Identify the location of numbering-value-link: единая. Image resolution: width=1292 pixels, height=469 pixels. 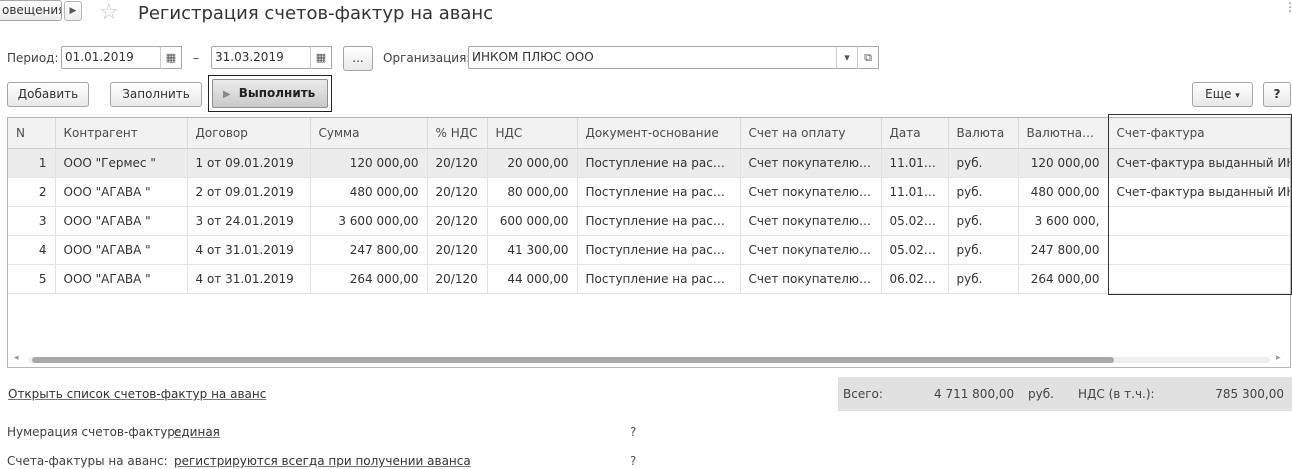
(197, 432).